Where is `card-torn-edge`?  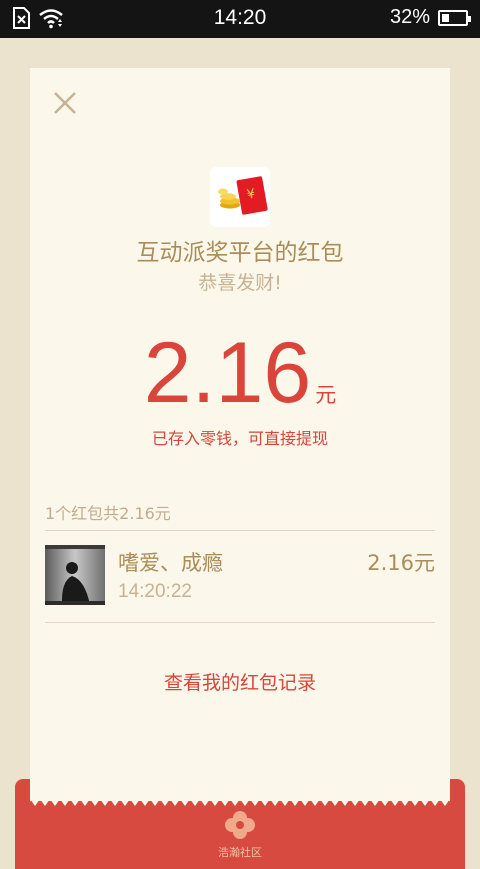
card-torn-edge is located at coordinates (240, 802).